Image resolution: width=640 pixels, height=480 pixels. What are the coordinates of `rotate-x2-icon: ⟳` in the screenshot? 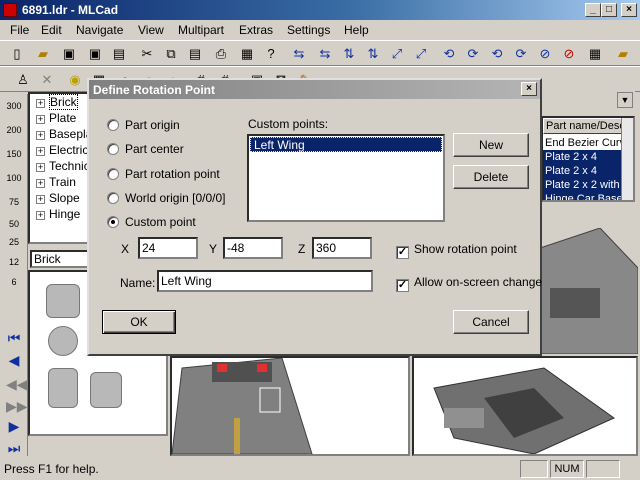 It's located at (473, 54).